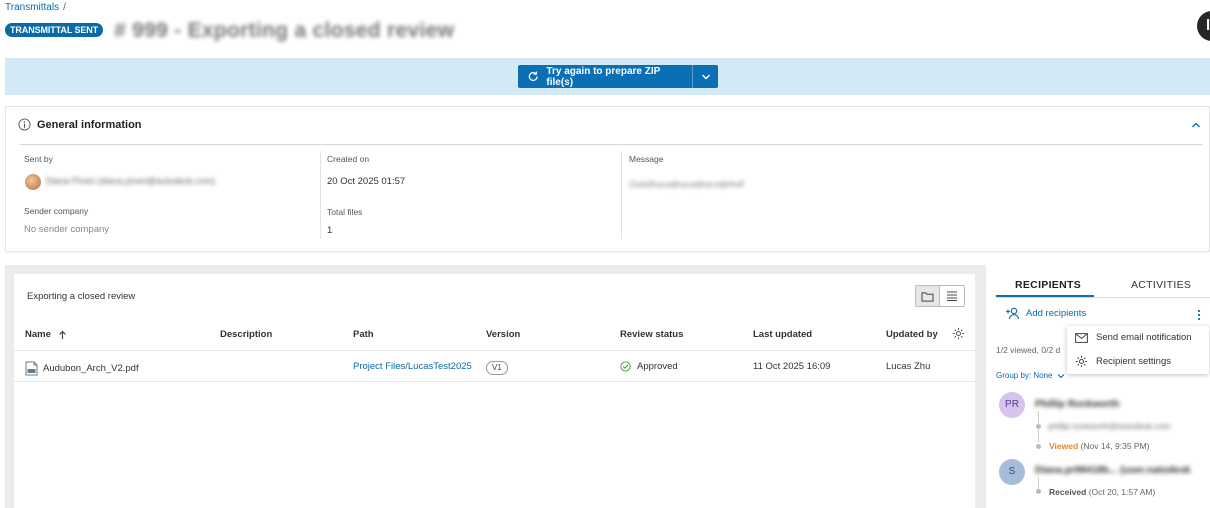  I want to click on breadcrumb-transmittals-link: Transmittals, so click(32, 7).